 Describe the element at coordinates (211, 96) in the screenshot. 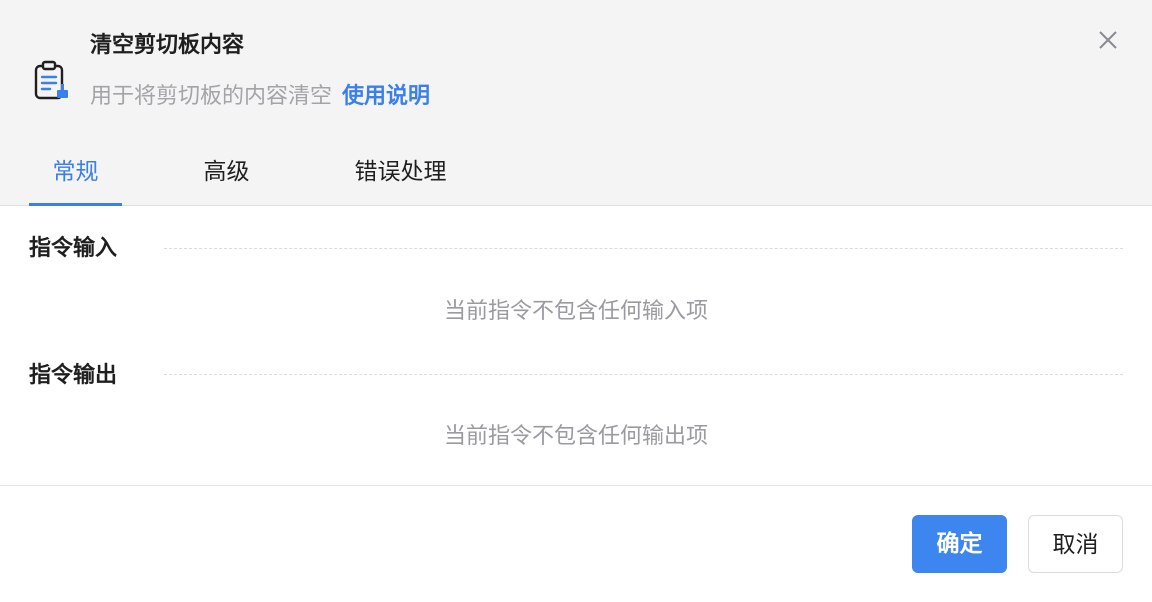

I see `dialog-description: 用于将剪切板的内容清空` at that location.